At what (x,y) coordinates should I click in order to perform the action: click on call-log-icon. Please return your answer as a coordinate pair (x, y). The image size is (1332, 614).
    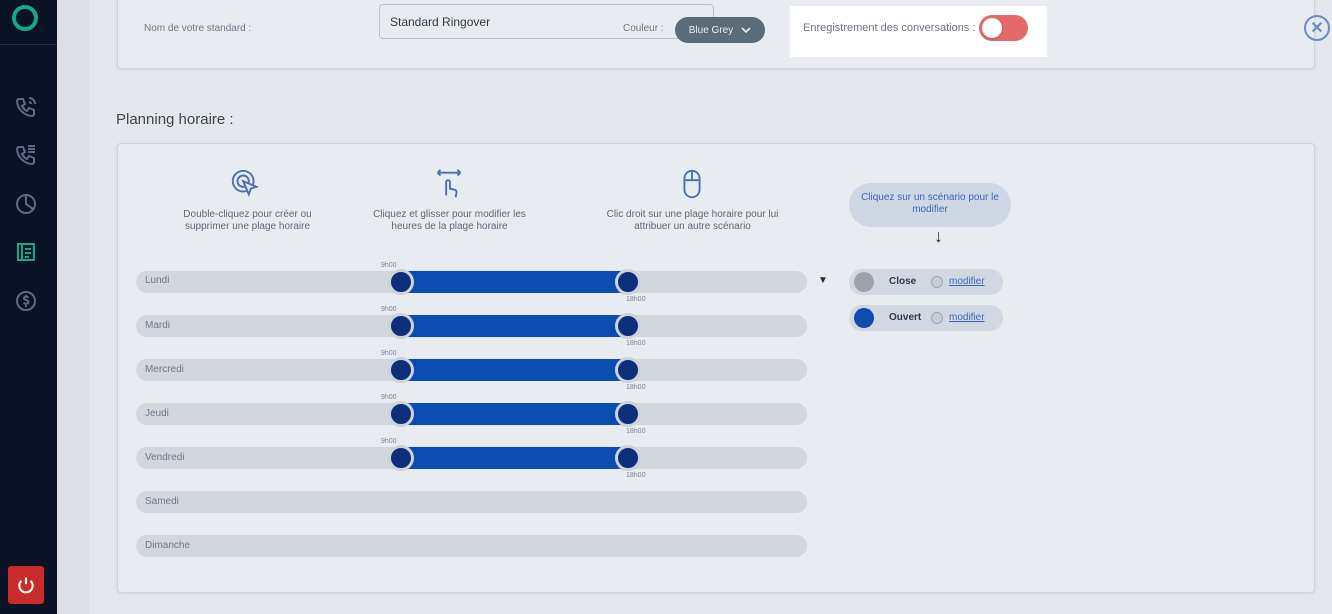
    Looking at the image, I should click on (26, 155).